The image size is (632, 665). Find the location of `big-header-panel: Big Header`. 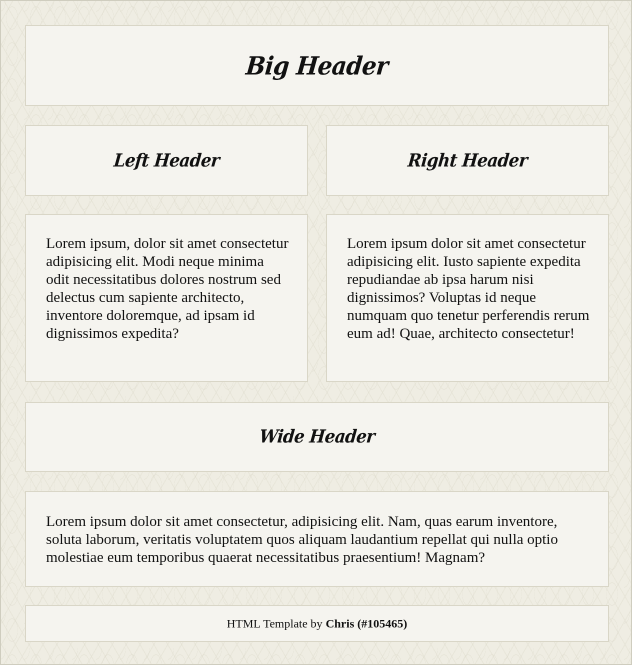

big-header-panel: Big Header is located at coordinates (317, 65).